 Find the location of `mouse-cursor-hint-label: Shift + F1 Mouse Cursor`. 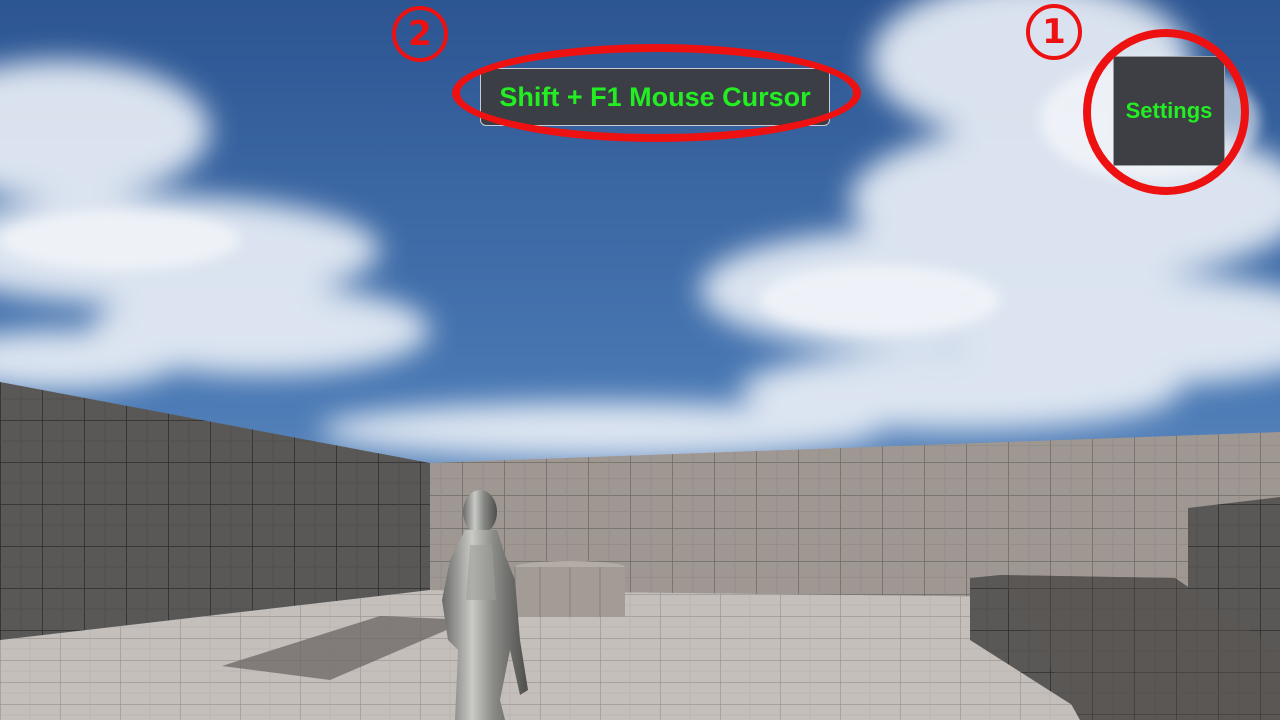

mouse-cursor-hint-label: Shift + F1 Mouse Cursor is located at coordinates (655, 96).